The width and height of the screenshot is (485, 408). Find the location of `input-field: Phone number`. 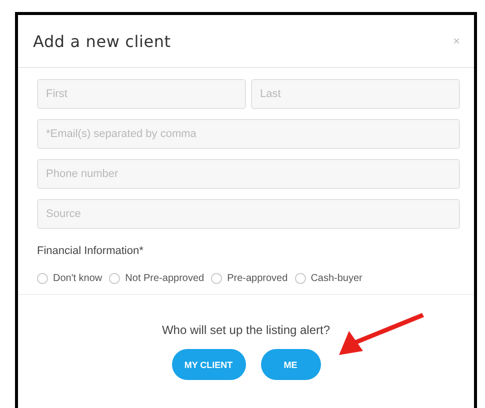

input-field: Phone number is located at coordinates (248, 174).